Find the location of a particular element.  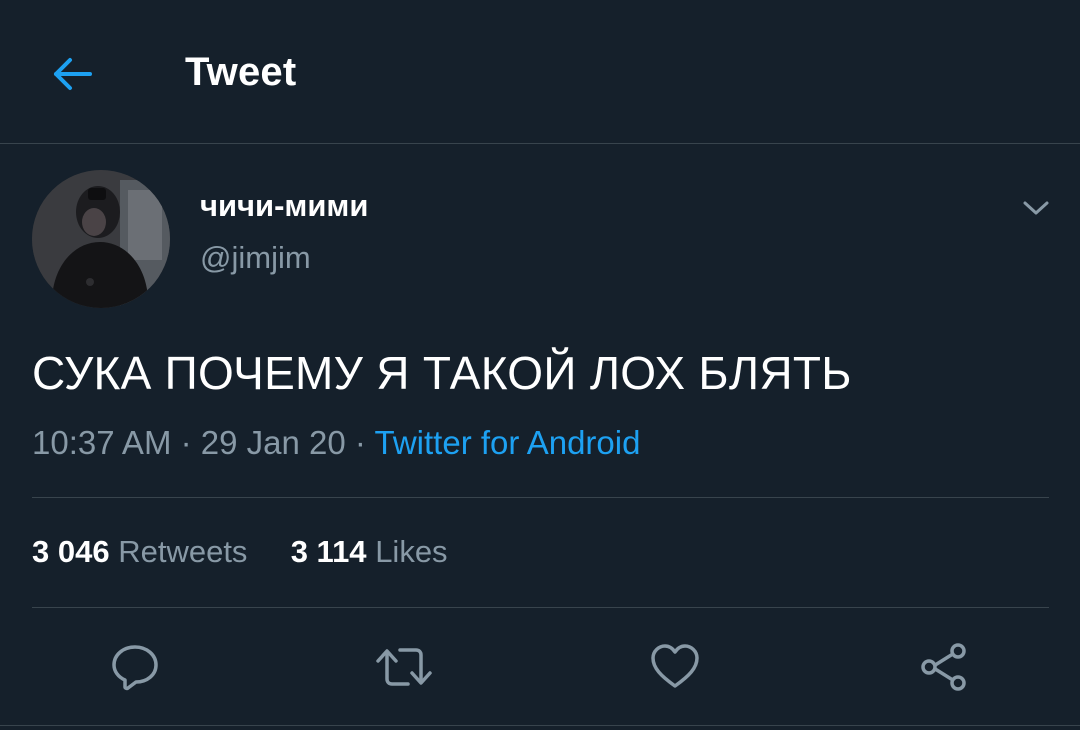

like-button is located at coordinates (675, 667).